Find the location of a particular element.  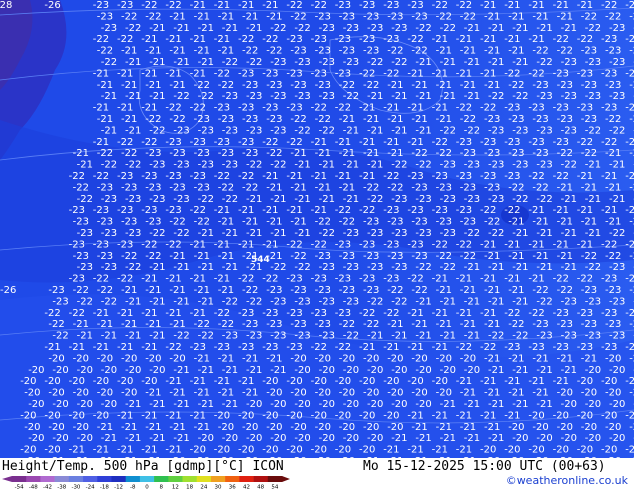

scale-label: 24 is located at coordinates (203, 487).